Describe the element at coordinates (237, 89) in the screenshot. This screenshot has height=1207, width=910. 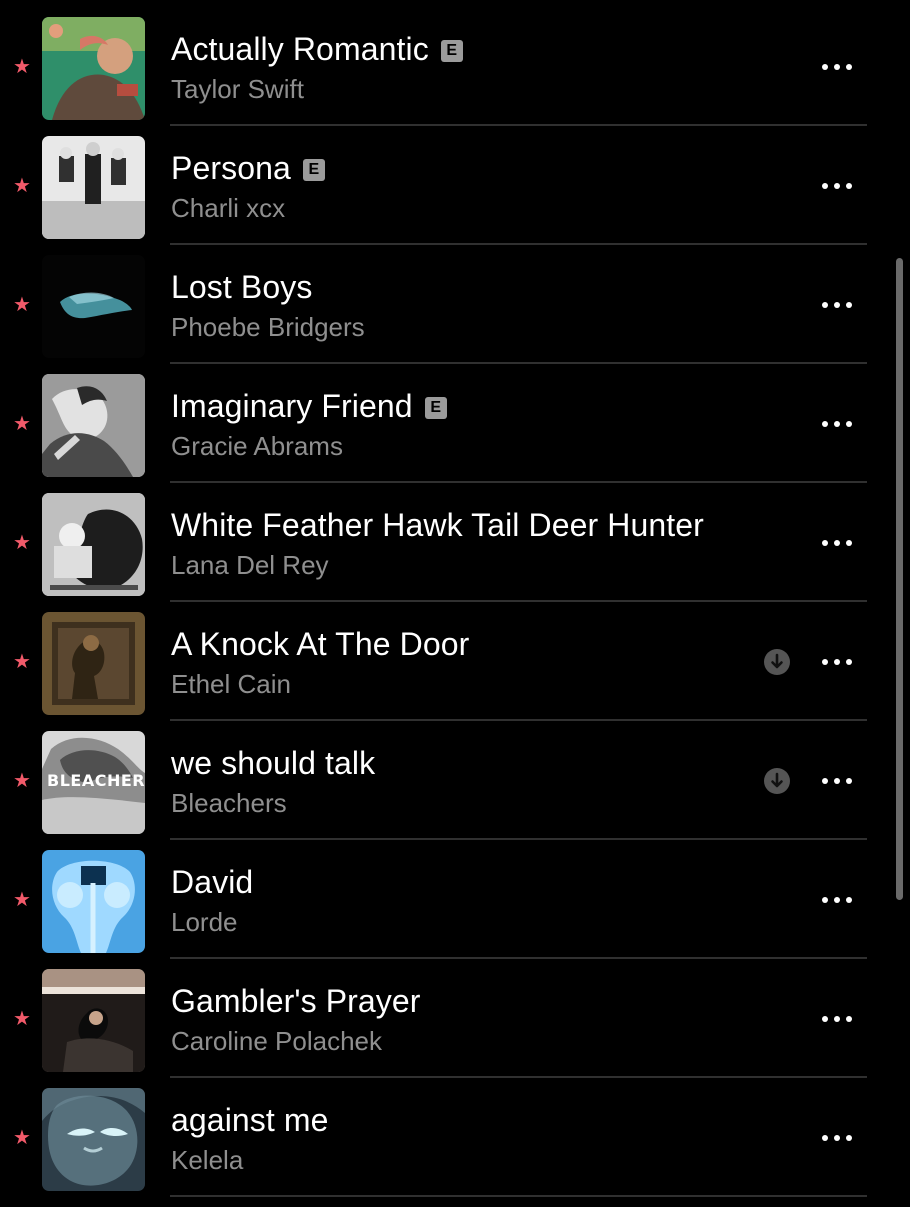
I see `artist-name: Taylor Swift` at that location.